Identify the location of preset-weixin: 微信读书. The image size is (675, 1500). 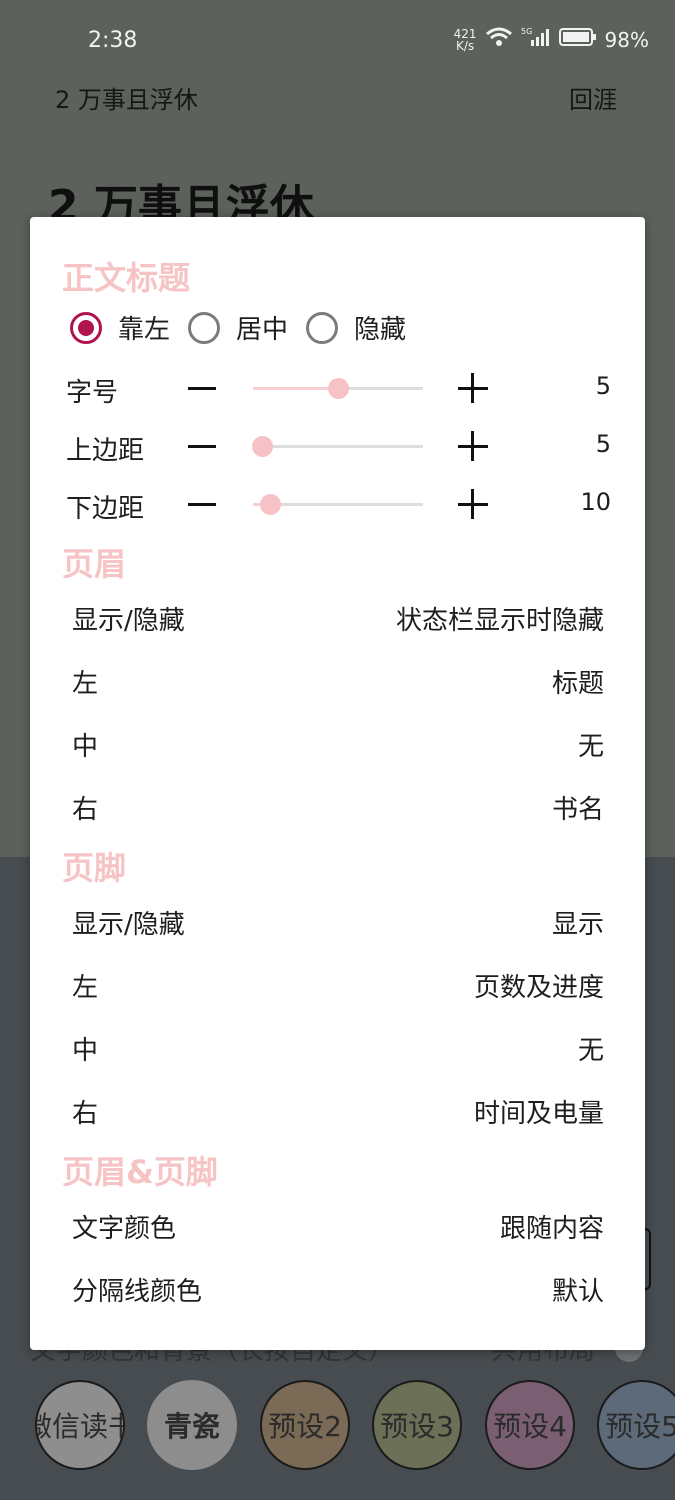
(80, 1425).